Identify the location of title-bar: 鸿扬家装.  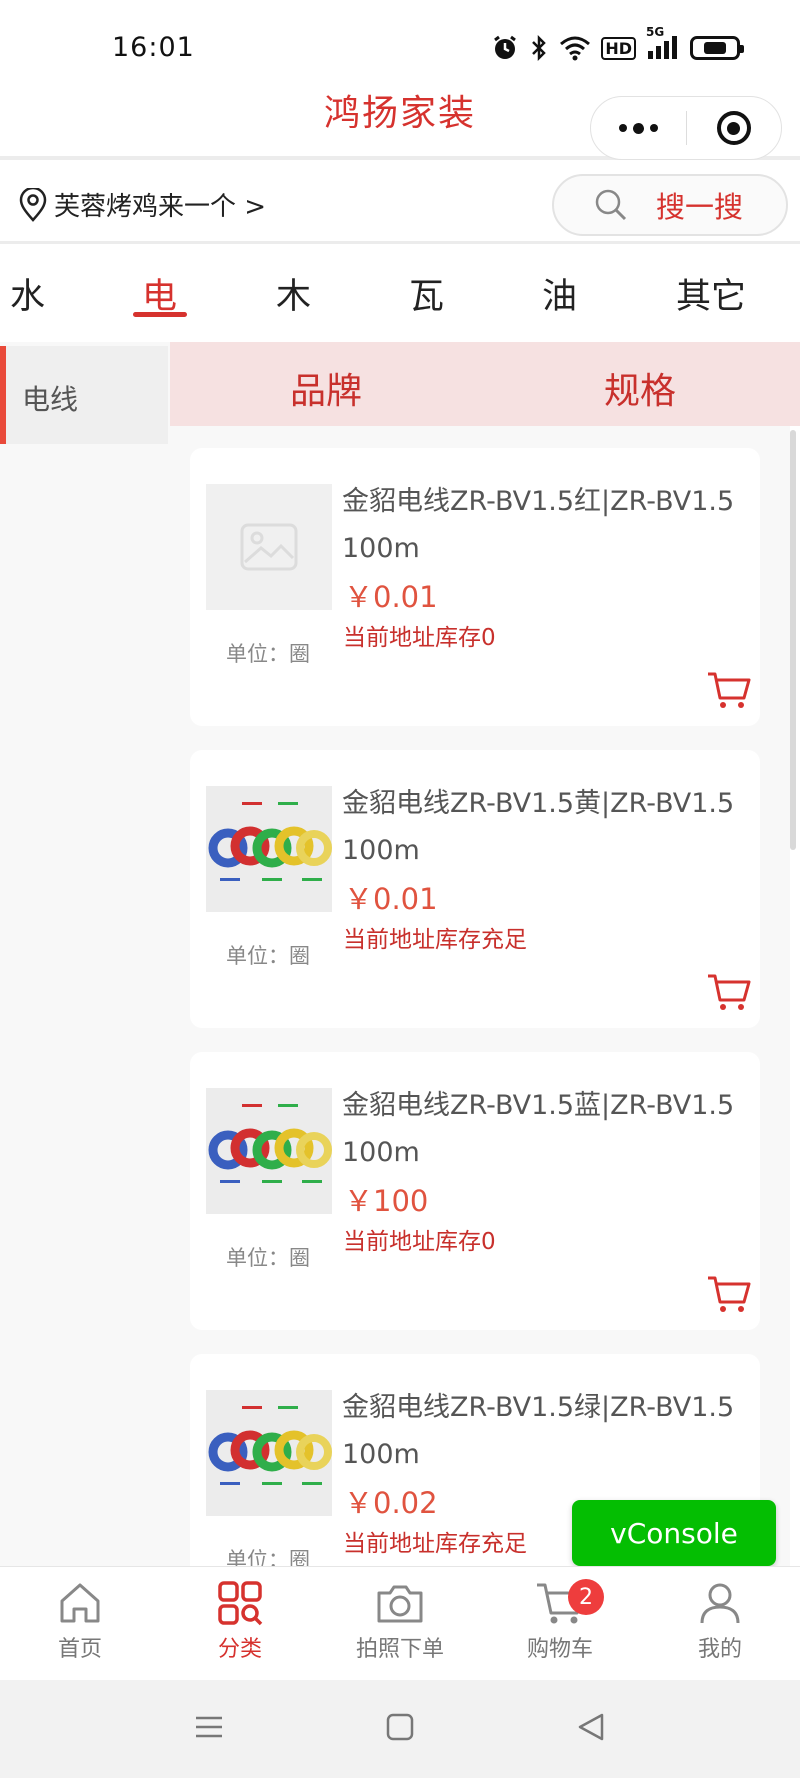
(400, 121).